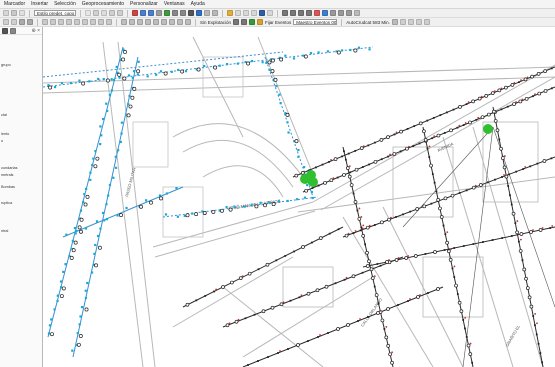  Describe the element at coordinates (260, 22) in the screenshot. I see `event-icon` at that location.